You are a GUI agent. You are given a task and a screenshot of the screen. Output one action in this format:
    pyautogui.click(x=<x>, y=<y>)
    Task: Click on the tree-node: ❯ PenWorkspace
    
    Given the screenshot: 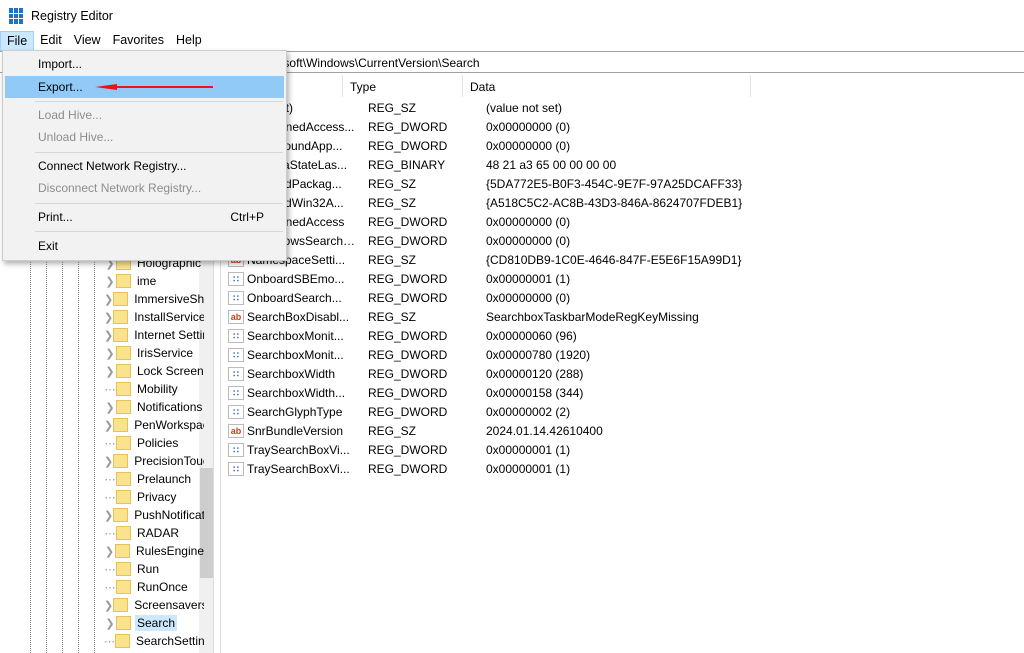 What is the action you would take?
    pyautogui.click(x=154, y=425)
    